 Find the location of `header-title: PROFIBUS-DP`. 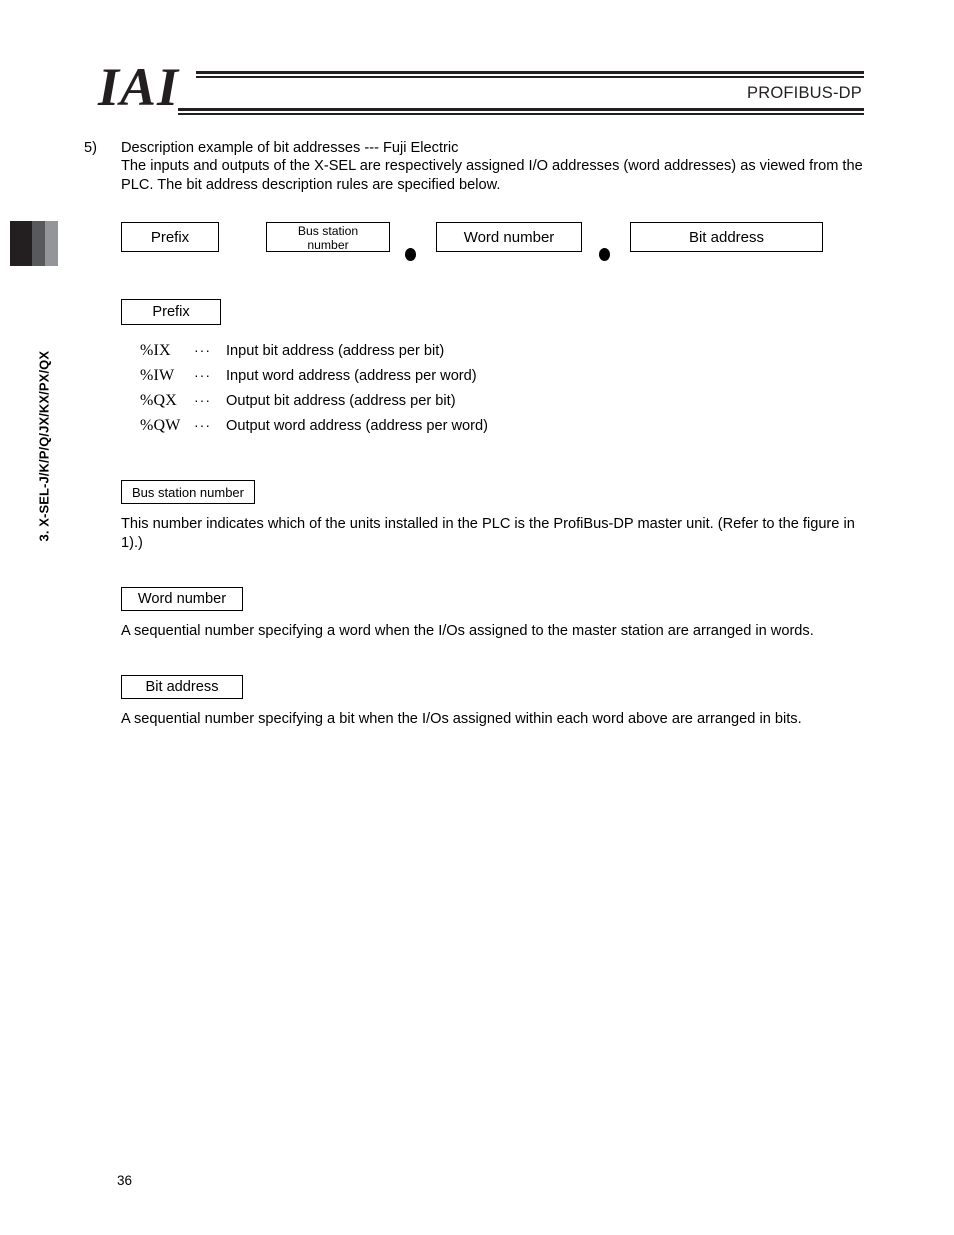

header-title: PROFIBUS-DP is located at coordinates (804, 93).